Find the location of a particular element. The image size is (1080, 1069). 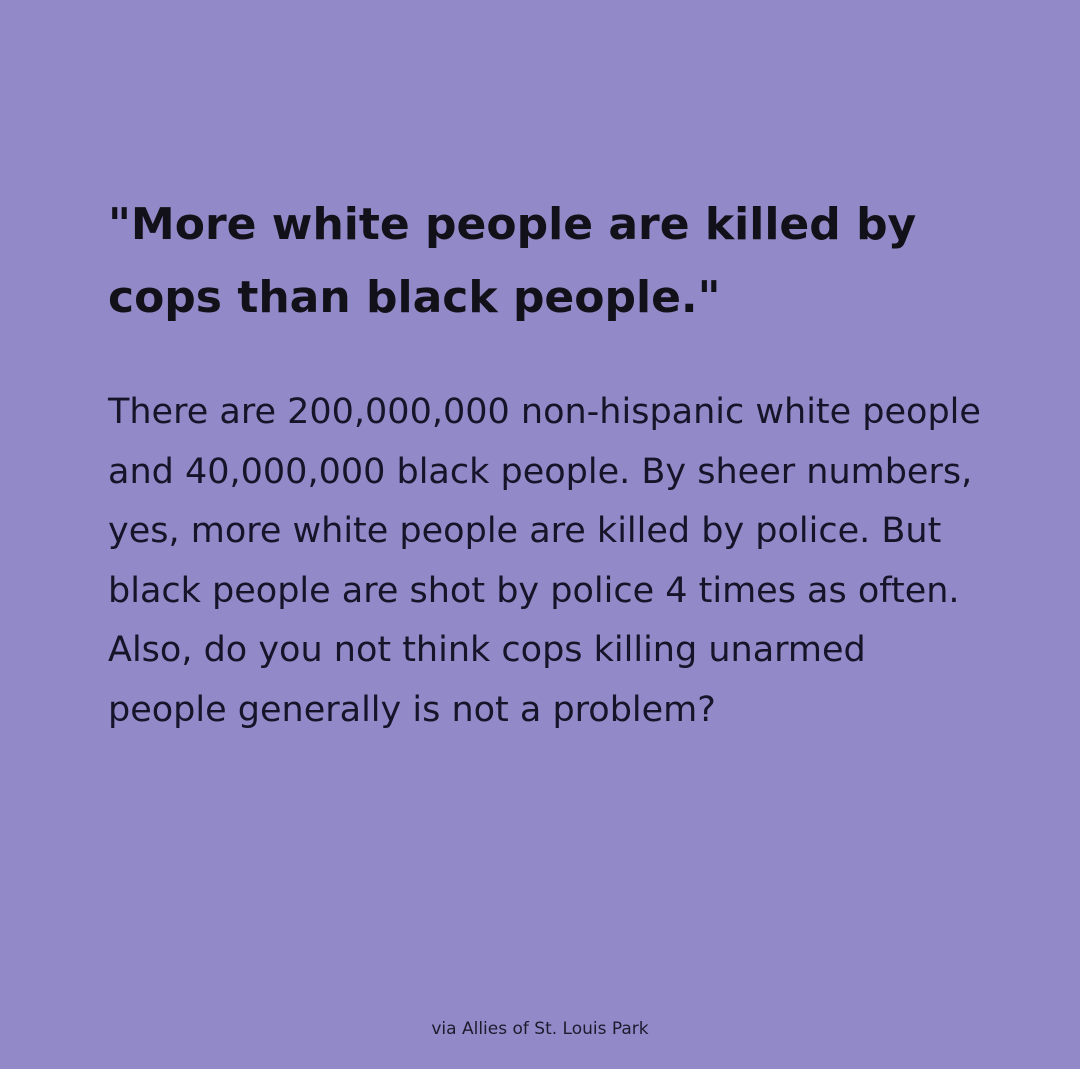

source-credit: via Allies of St. Louis Park is located at coordinates (540, 1029).